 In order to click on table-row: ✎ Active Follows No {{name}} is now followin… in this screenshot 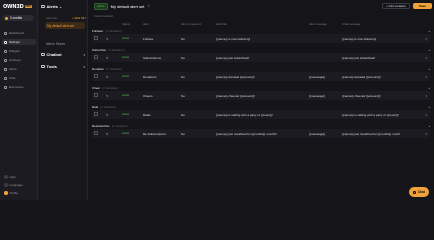, I will do `click(261, 38)`.